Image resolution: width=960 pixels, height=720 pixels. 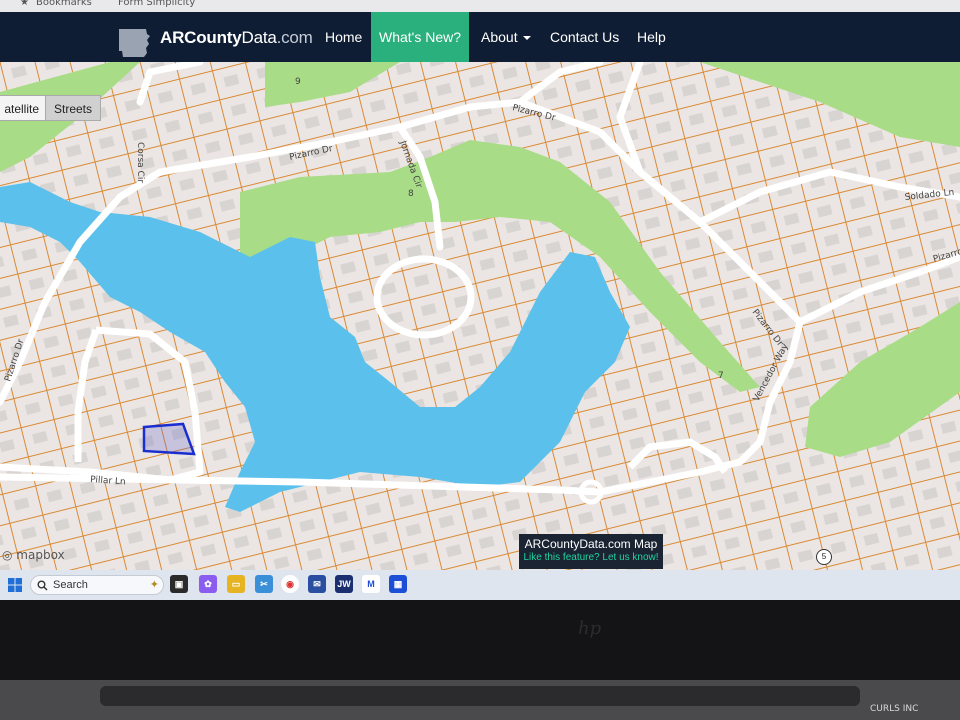 I want to click on satellite-toggle: atellite, so click(x=23, y=108).